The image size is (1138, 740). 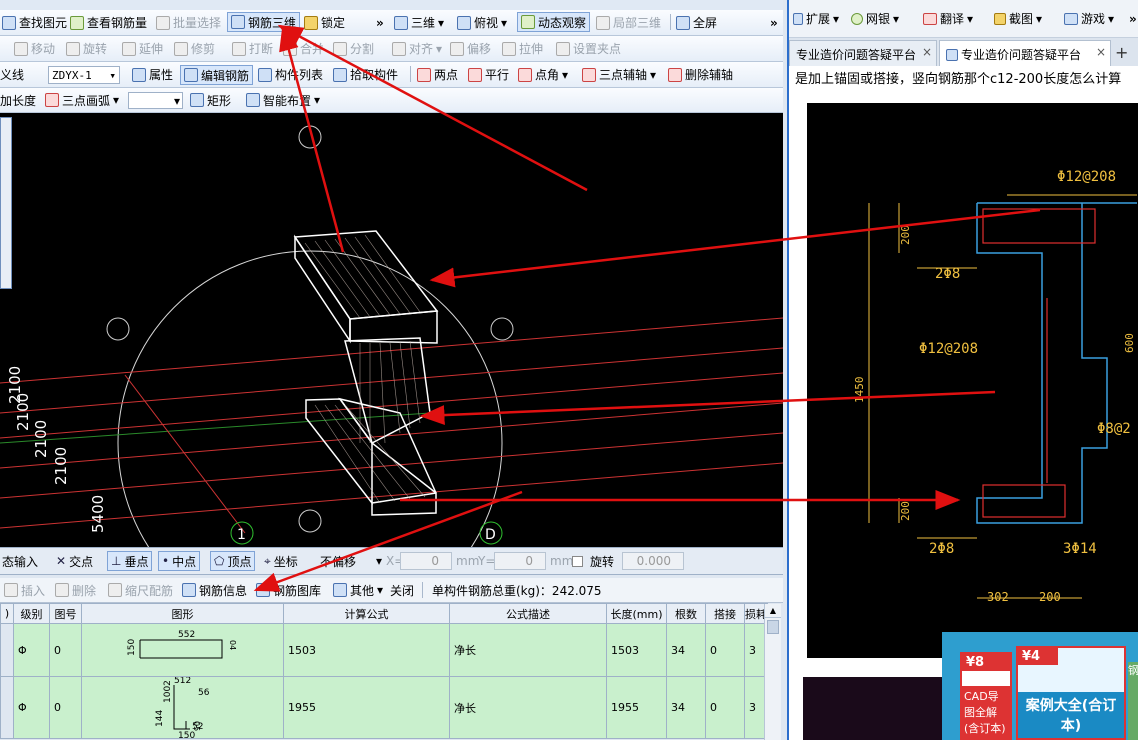 I want to click on col-header: 级别, so click(x=31, y=613).